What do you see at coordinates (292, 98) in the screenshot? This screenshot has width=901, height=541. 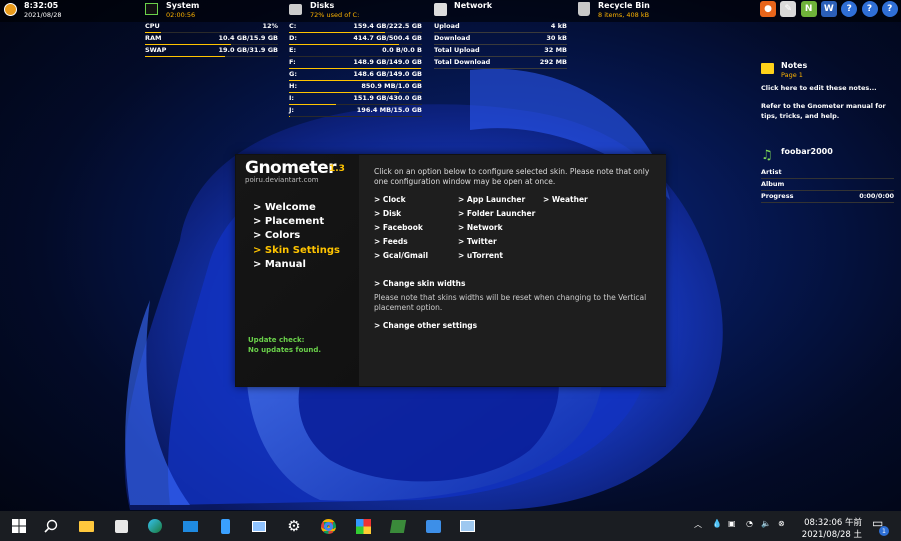 I see `disk-label: I:` at bounding box center [292, 98].